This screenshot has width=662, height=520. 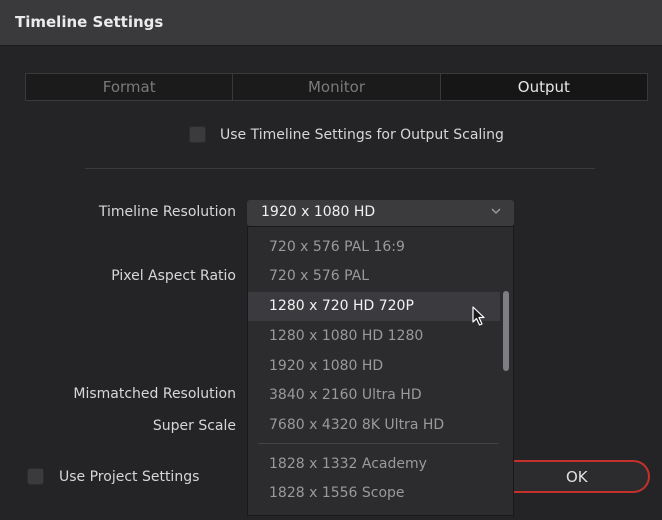 I want to click on ok-button: OK, so click(x=582, y=476).